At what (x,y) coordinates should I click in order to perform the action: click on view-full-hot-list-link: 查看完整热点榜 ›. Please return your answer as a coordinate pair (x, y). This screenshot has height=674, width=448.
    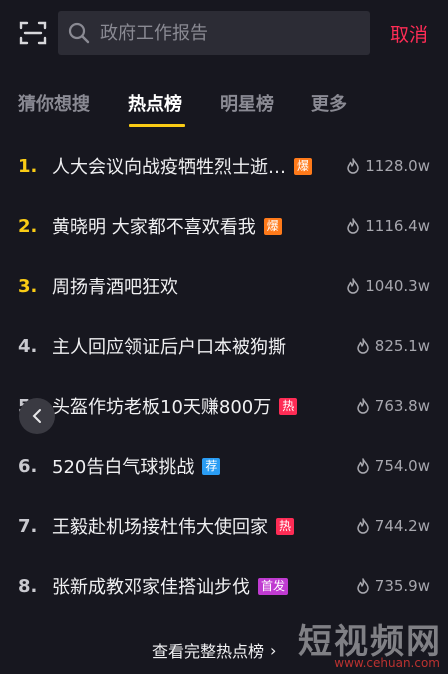
    Looking at the image, I should click on (214, 650).